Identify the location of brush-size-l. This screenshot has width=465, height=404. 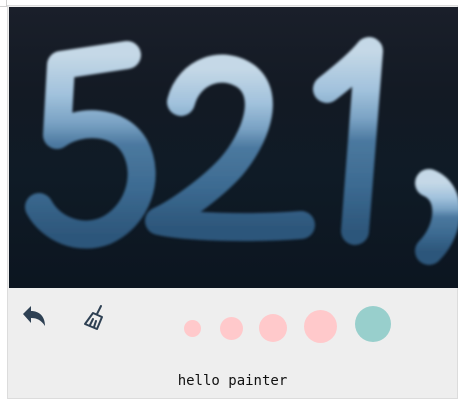
(320, 326).